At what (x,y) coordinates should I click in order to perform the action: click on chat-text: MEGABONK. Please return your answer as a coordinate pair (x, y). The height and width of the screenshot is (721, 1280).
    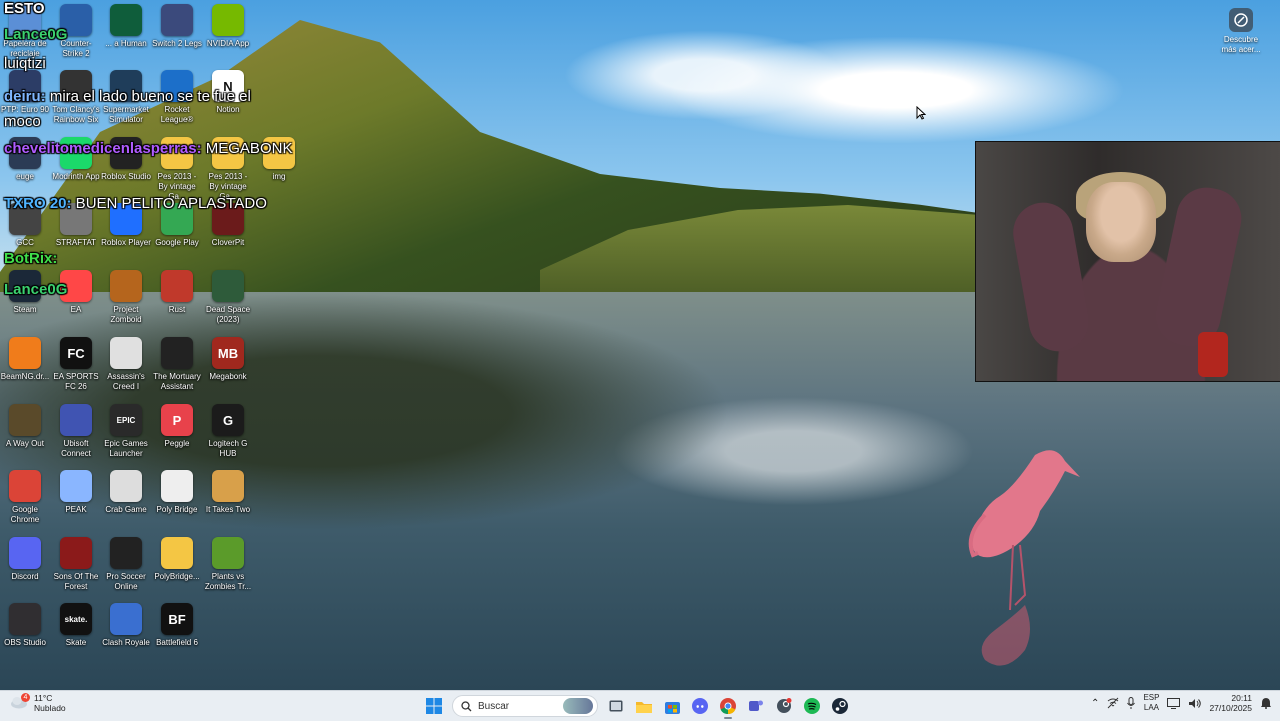
    Looking at the image, I should click on (247, 148).